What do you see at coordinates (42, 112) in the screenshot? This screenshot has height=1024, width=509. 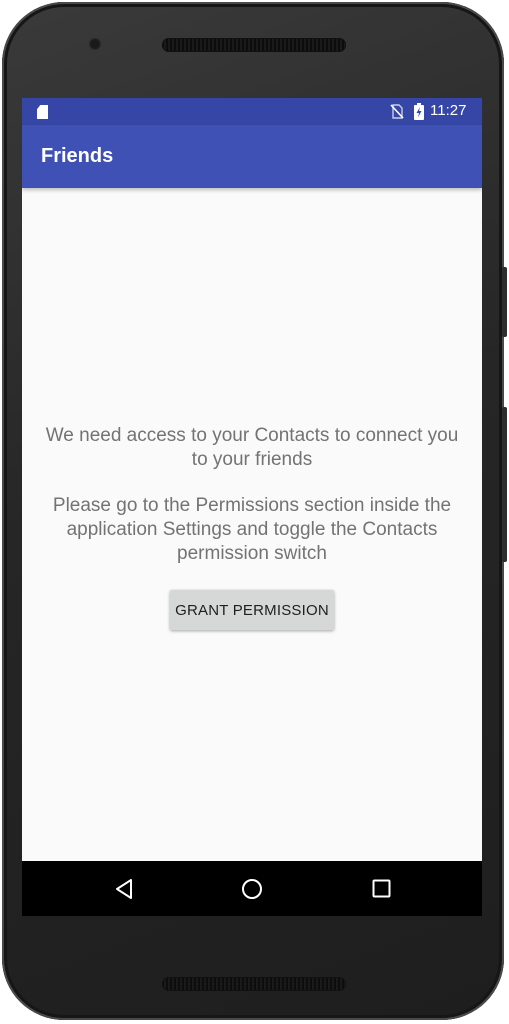 I see `sd-card-icon` at bounding box center [42, 112].